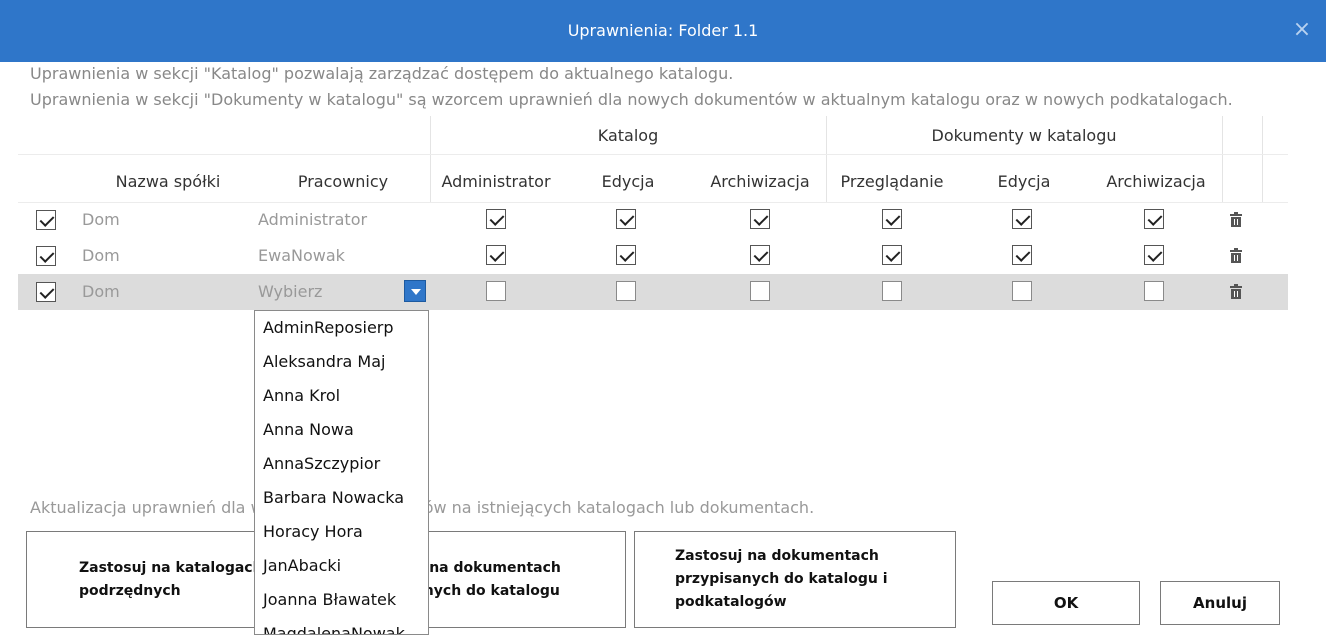 The image size is (1326, 635). I want to click on cancel-button: Anuluj, so click(1220, 603).